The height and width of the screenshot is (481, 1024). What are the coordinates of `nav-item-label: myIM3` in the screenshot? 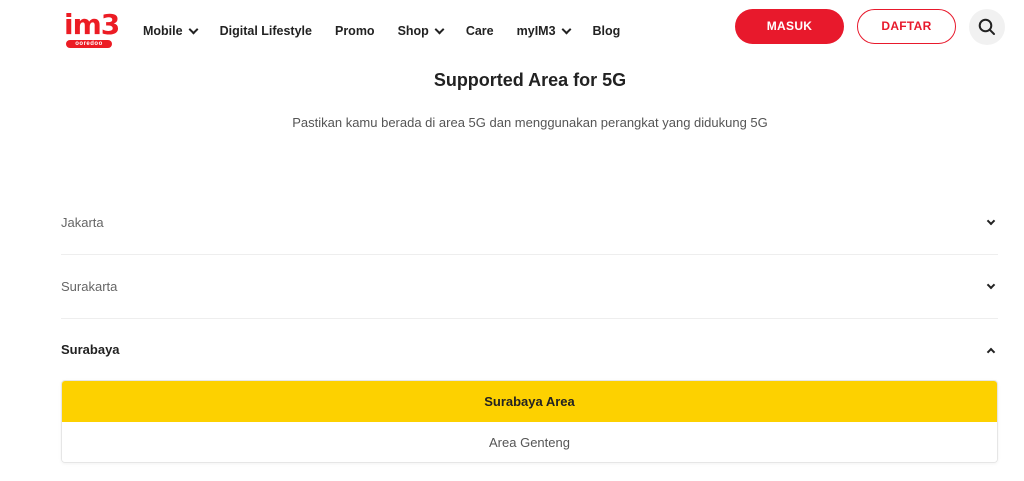 It's located at (536, 31).